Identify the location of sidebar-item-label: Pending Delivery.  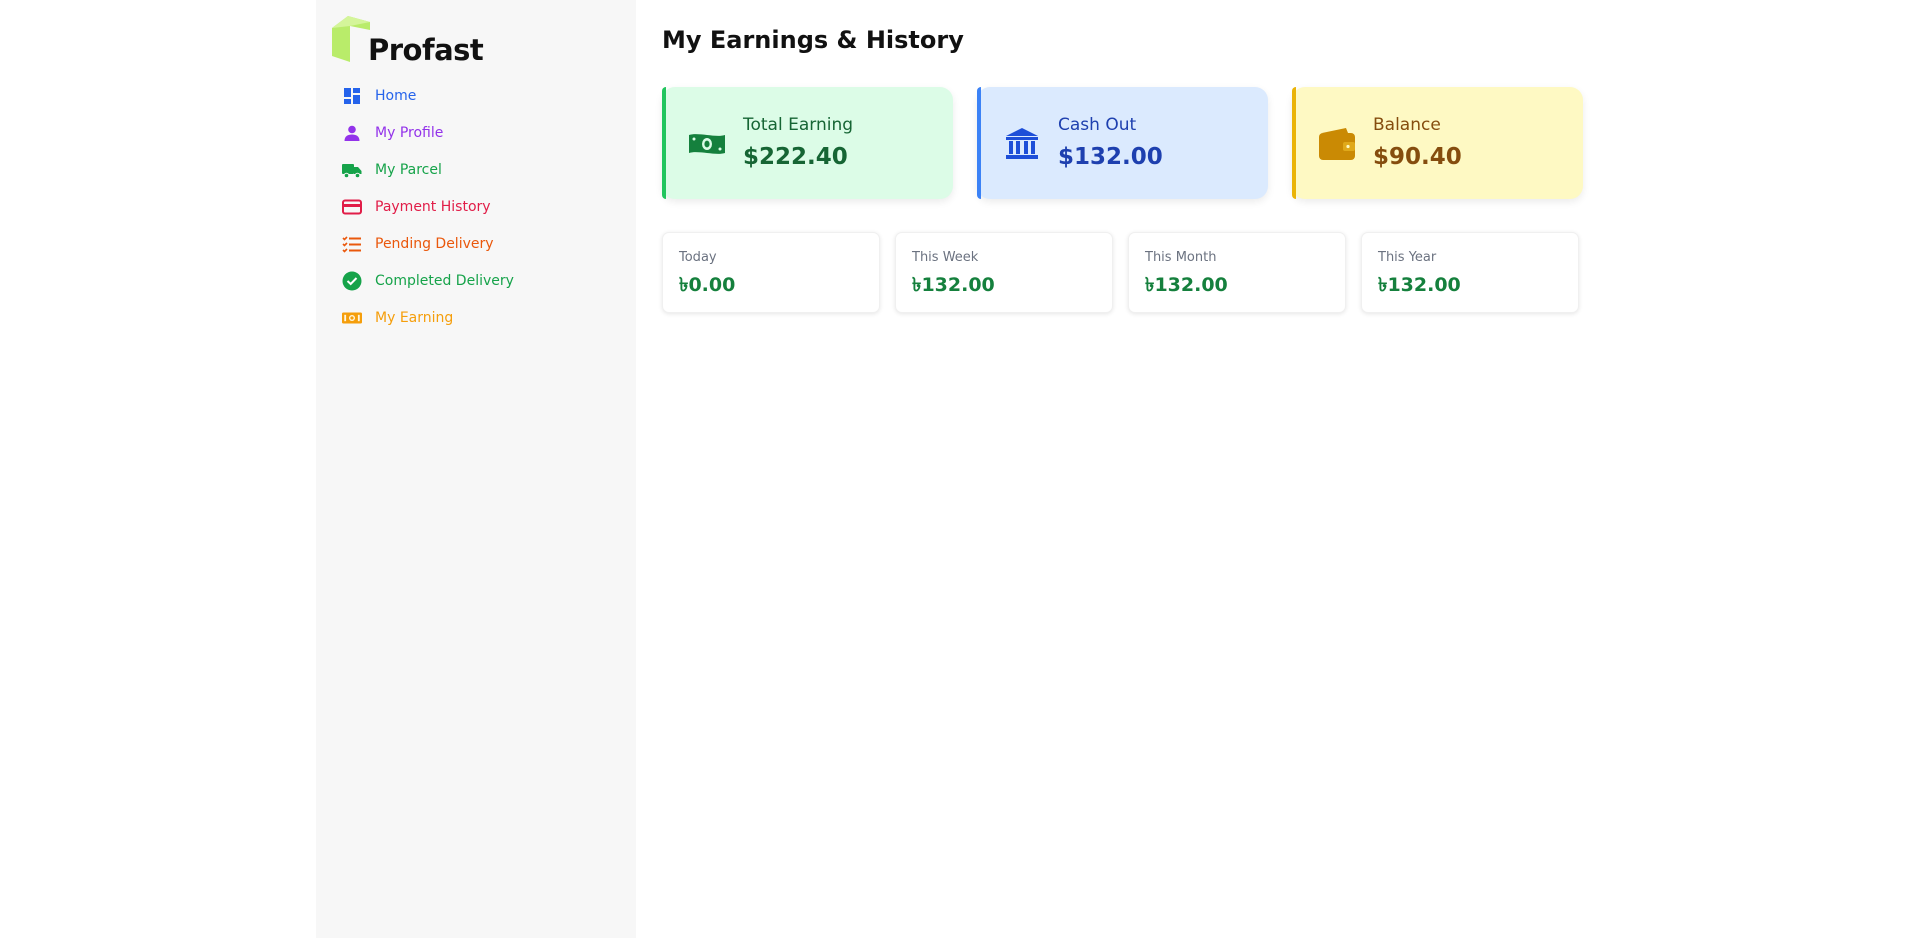
(434, 243).